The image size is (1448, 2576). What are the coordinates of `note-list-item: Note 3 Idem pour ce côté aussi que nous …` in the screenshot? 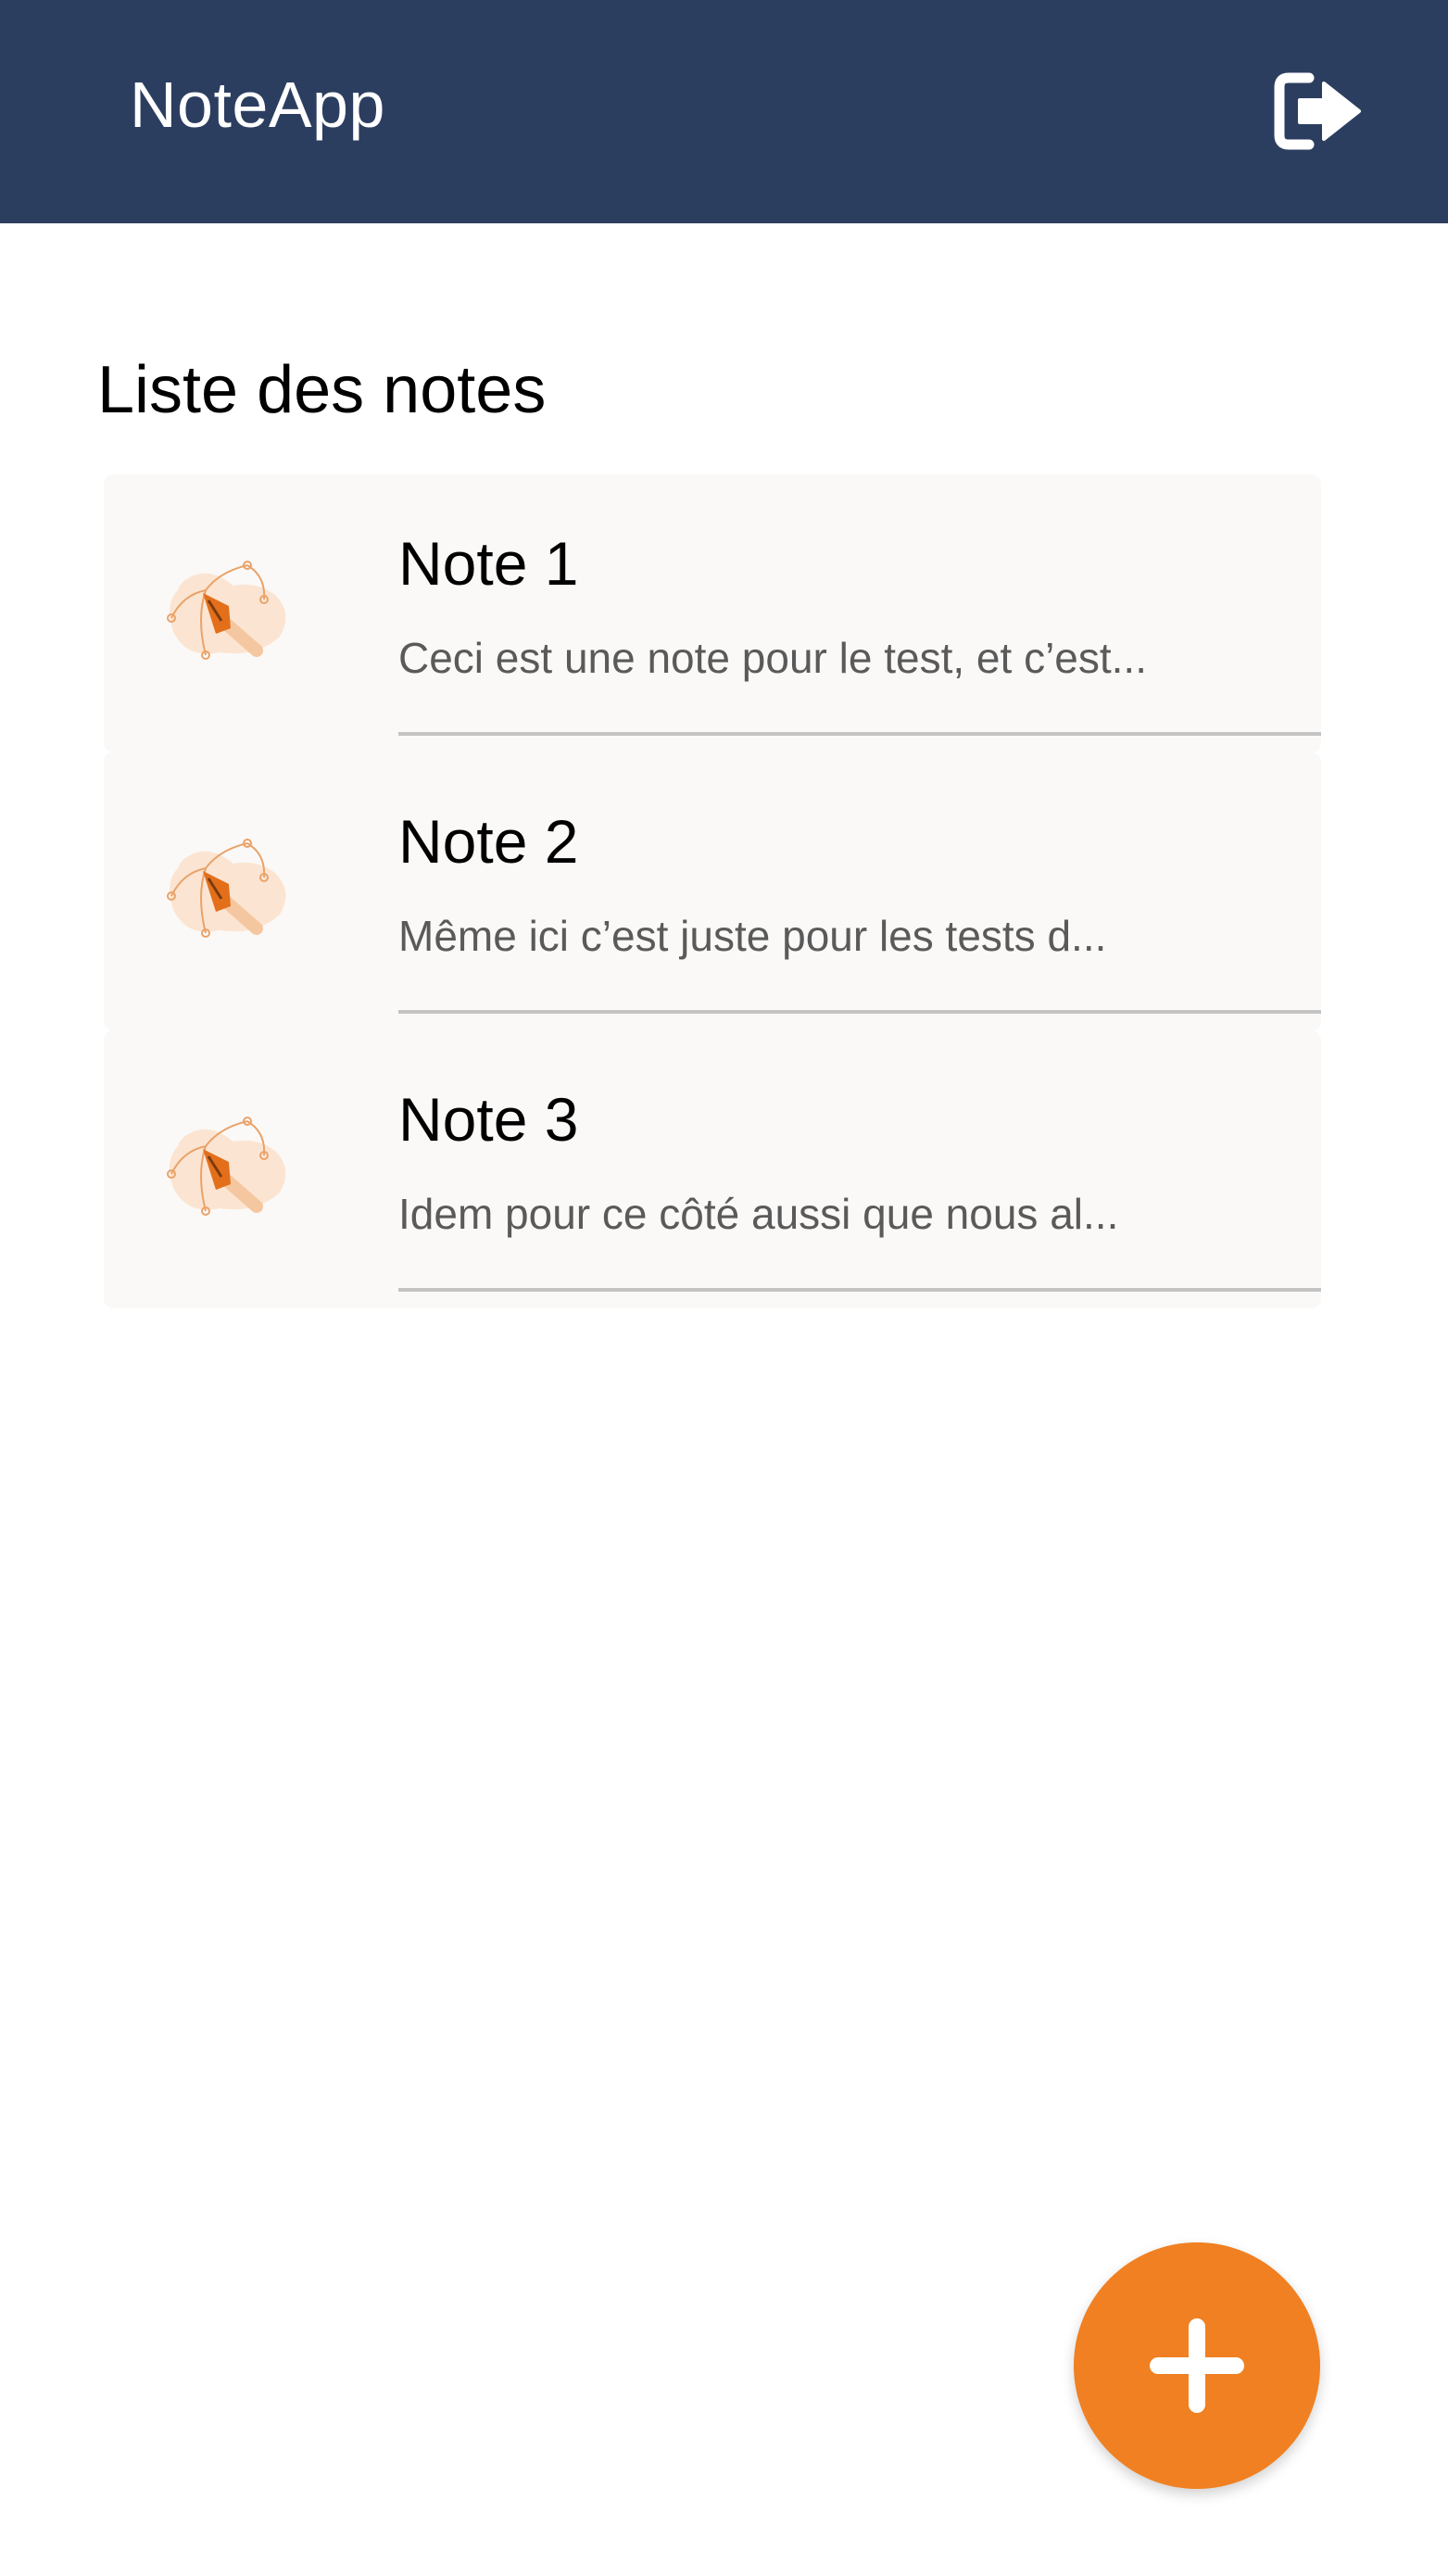 It's located at (712, 1169).